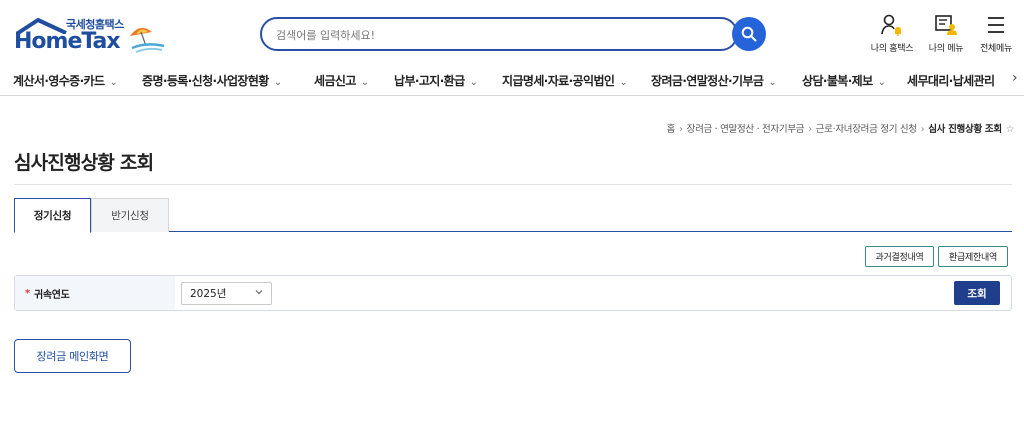 Image resolution: width=1024 pixels, height=427 pixels. I want to click on all-menu-label: 전체메뉴, so click(996, 49).